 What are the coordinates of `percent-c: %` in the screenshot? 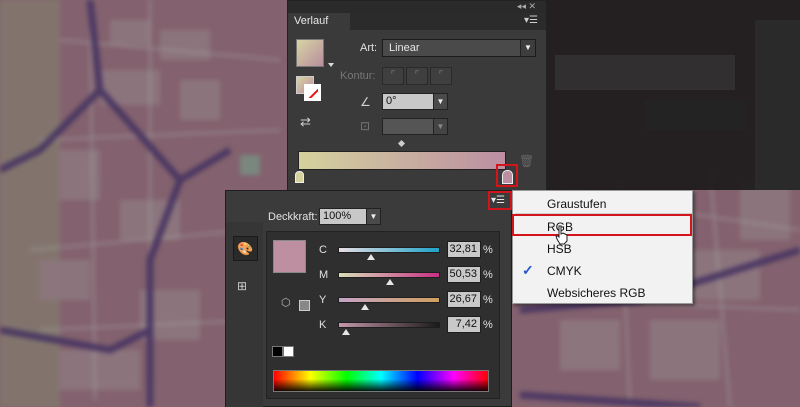 It's located at (488, 250).